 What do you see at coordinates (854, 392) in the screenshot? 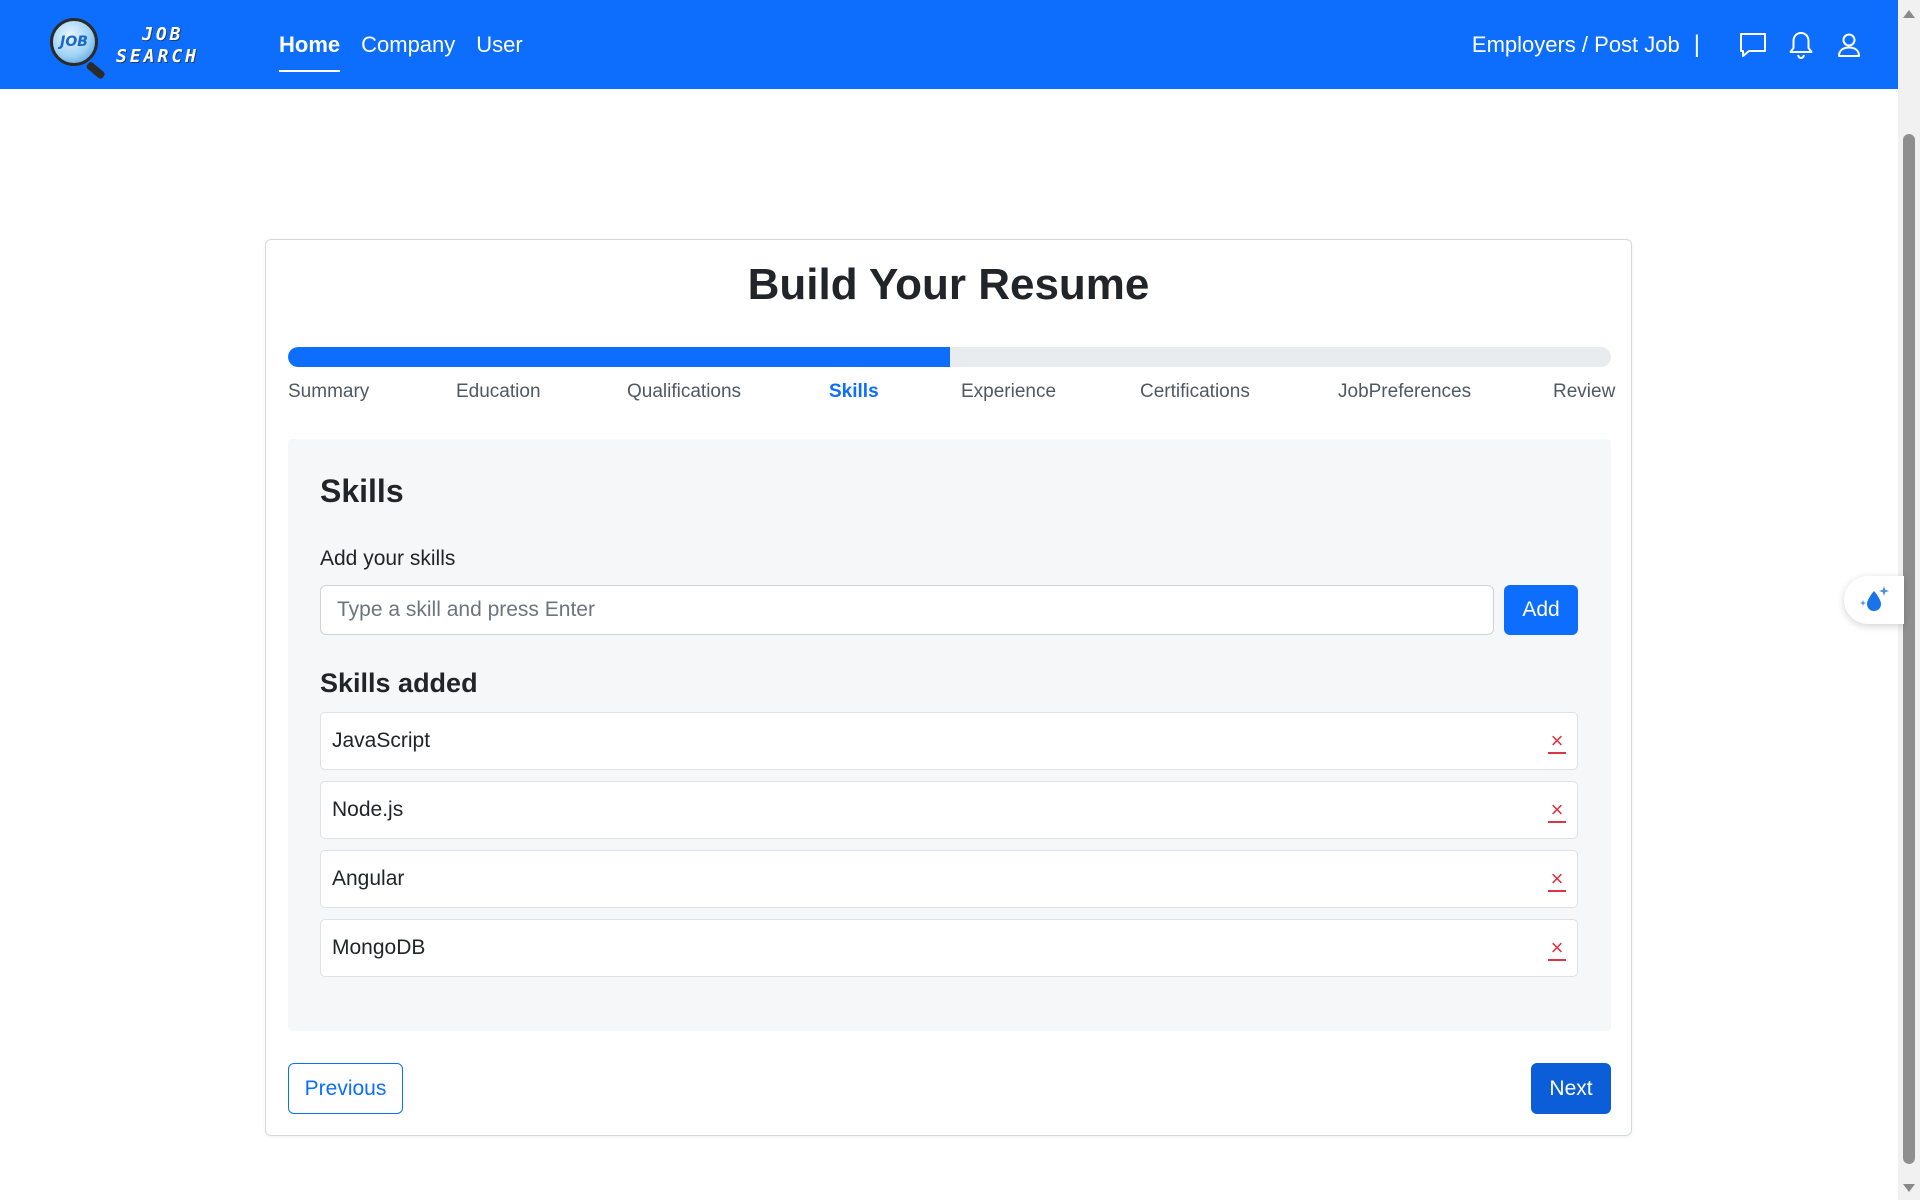
I see `step-skills: Skills` at bounding box center [854, 392].